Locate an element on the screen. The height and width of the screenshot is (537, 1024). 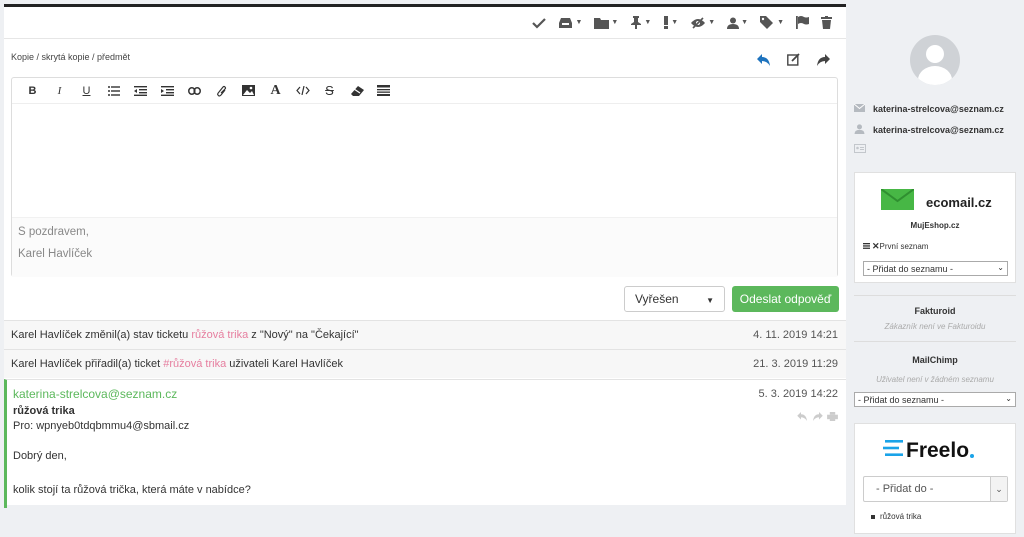
font-button: A is located at coordinates (275, 91).